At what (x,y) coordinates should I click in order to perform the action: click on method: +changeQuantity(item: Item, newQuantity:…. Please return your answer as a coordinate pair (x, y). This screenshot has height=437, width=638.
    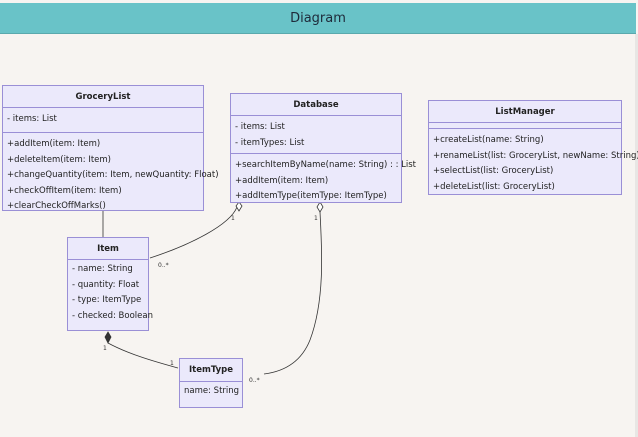
    Looking at the image, I should click on (113, 175).